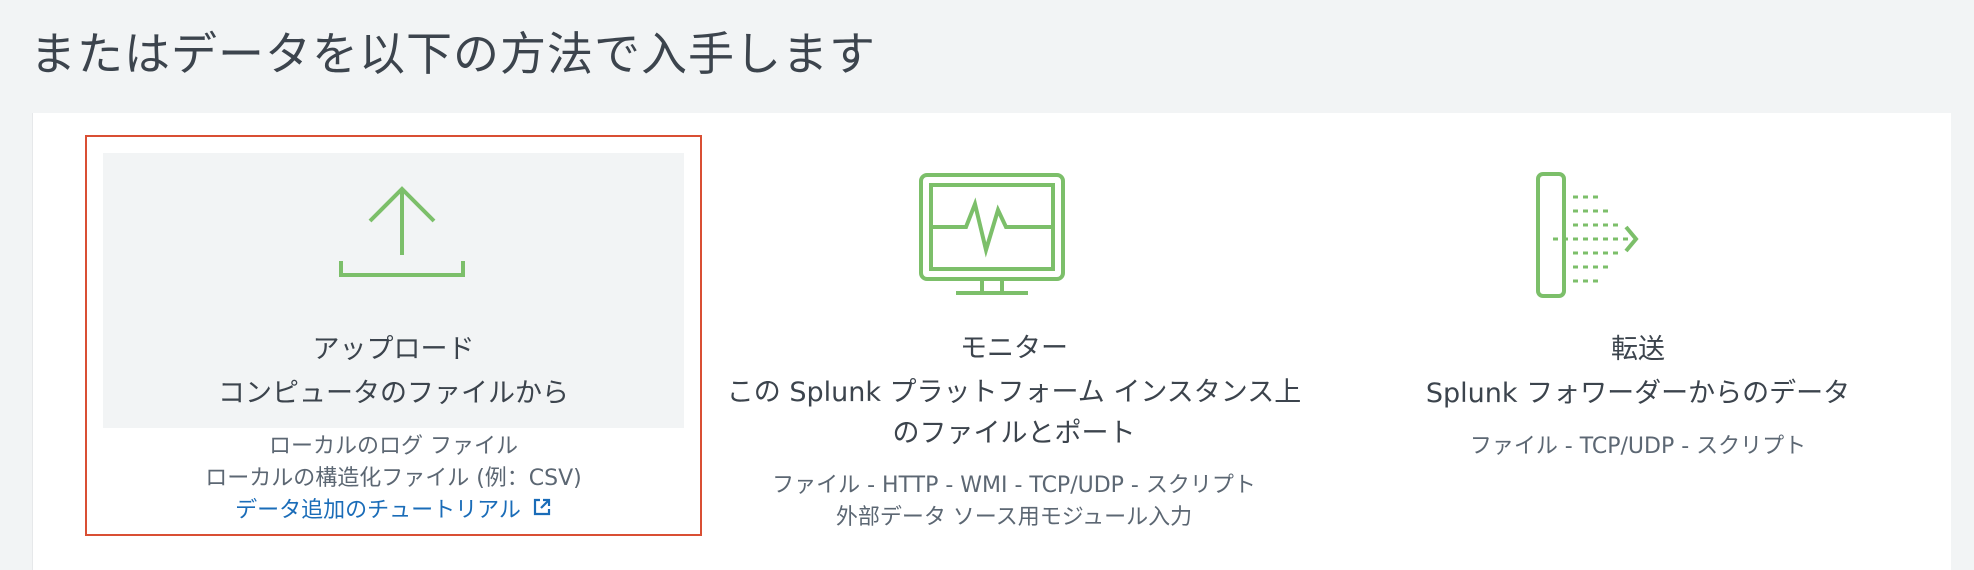 This screenshot has height=570, width=1974. I want to click on tutorial-link-row: データ追加のチュートリアル, so click(393, 511).